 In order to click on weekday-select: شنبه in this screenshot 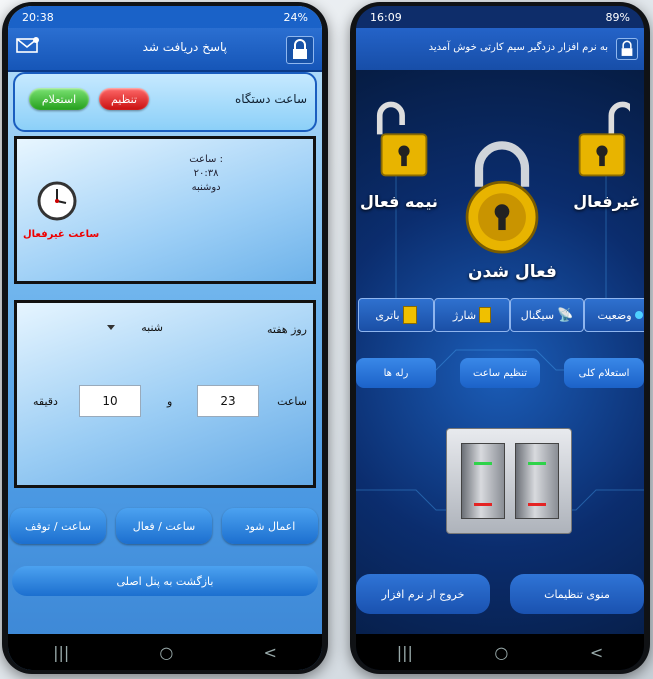, I will do `click(152, 327)`.